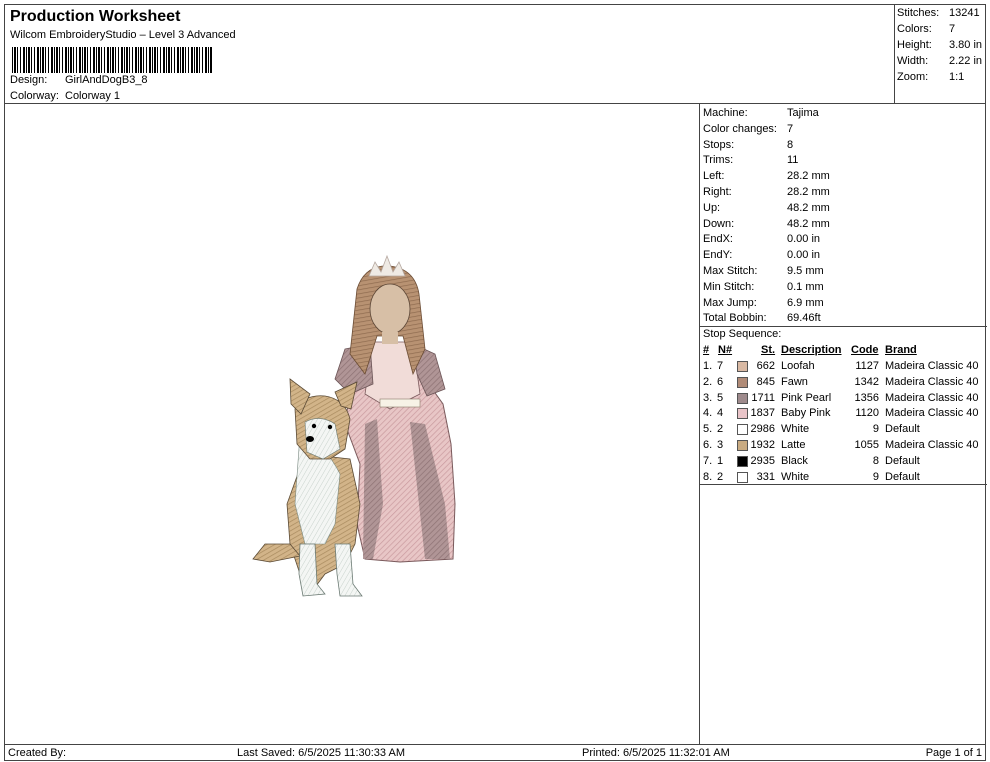 The image size is (990, 762). Describe the element at coordinates (941, 45) in the screenshot. I see `stat-row: Height: 3.80 in` at that location.